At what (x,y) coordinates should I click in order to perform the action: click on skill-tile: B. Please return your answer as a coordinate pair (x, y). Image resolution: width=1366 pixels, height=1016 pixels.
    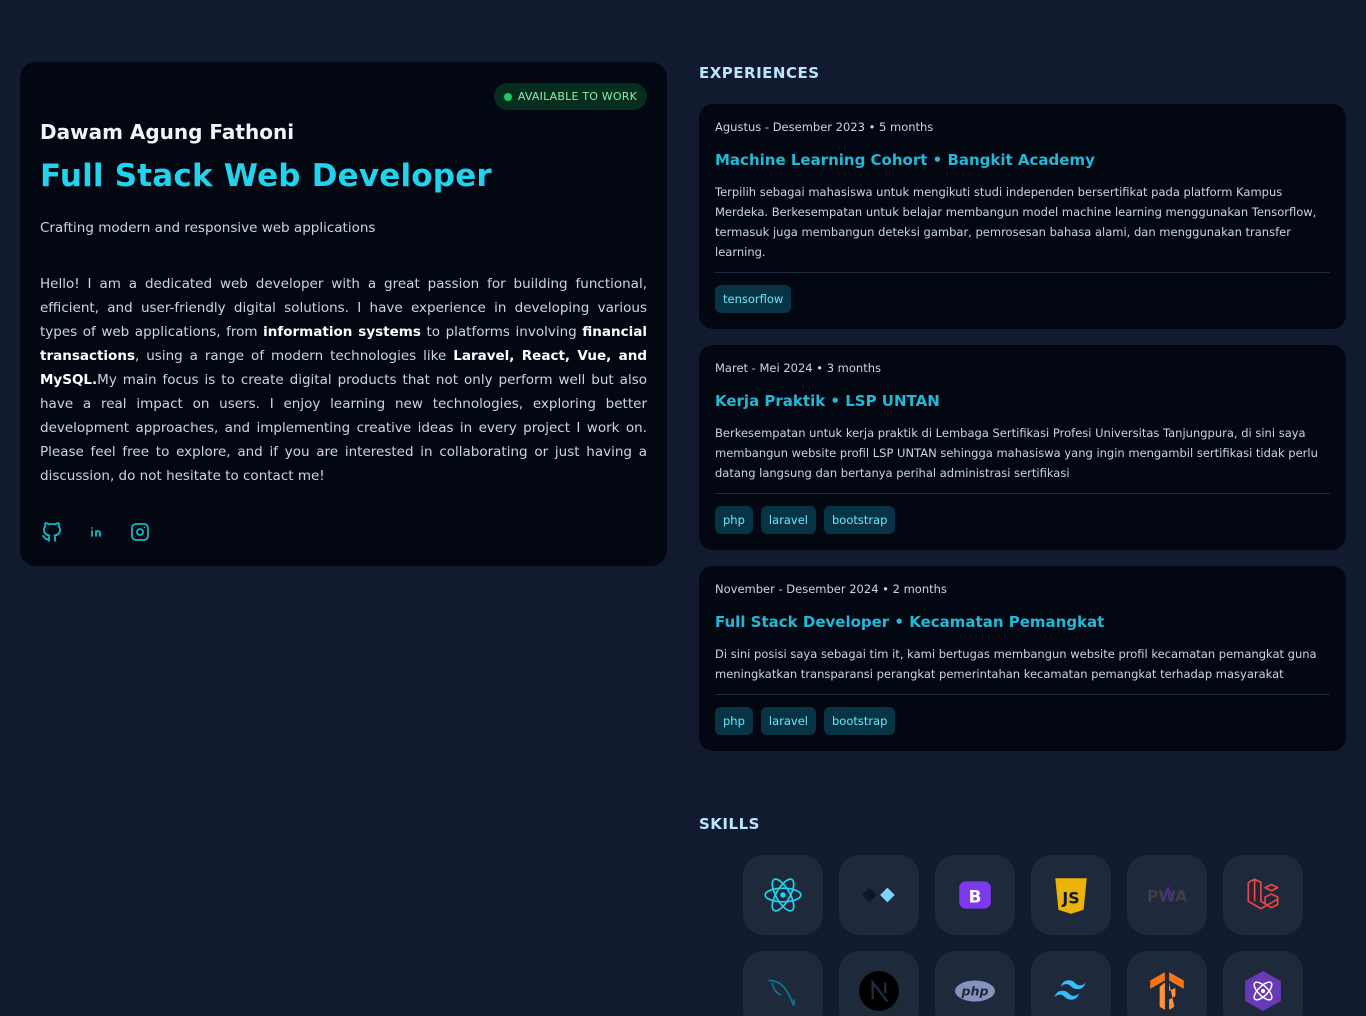
    Looking at the image, I should click on (975, 895).